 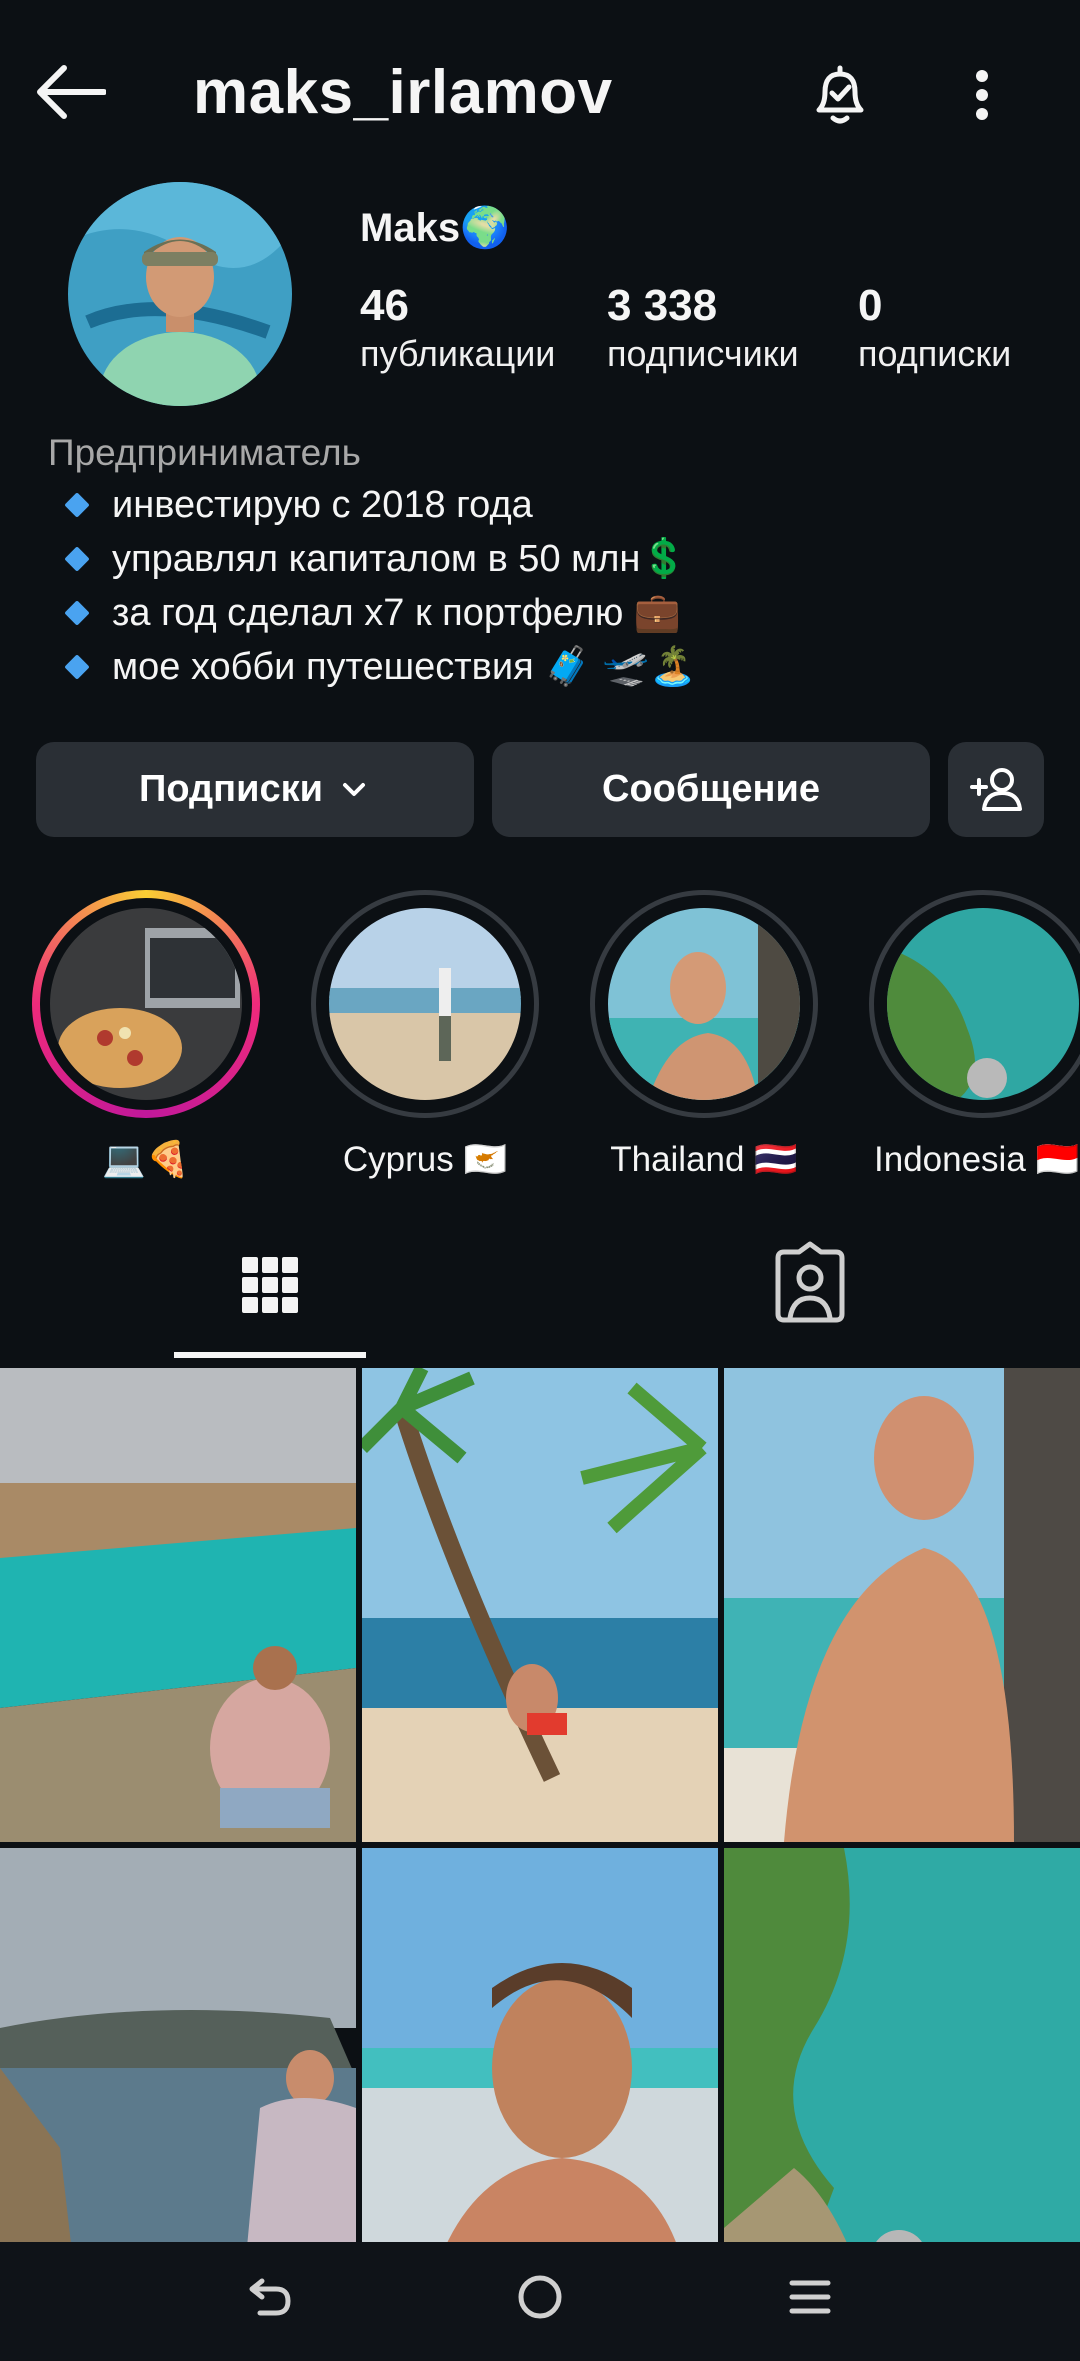 What do you see at coordinates (400, 559) in the screenshot?
I see `bio-line-text: управлял капиталом в 50 млн💲` at bounding box center [400, 559].